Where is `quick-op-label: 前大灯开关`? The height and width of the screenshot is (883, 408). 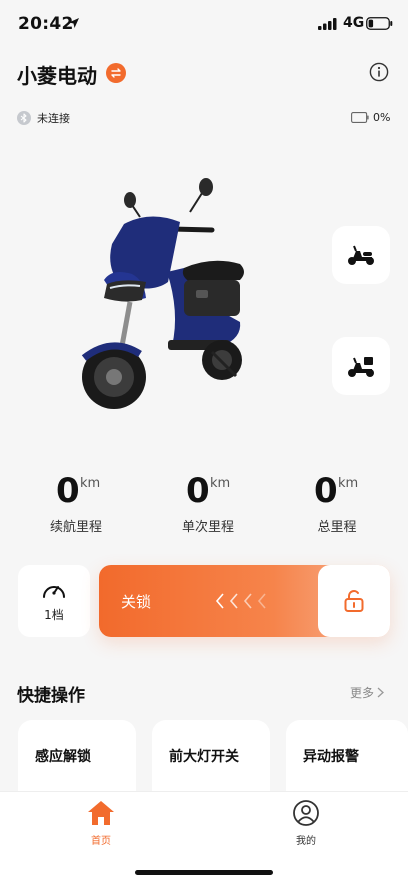
quick-op-label: 前大灯开关 is located at coordinates (204, 757).